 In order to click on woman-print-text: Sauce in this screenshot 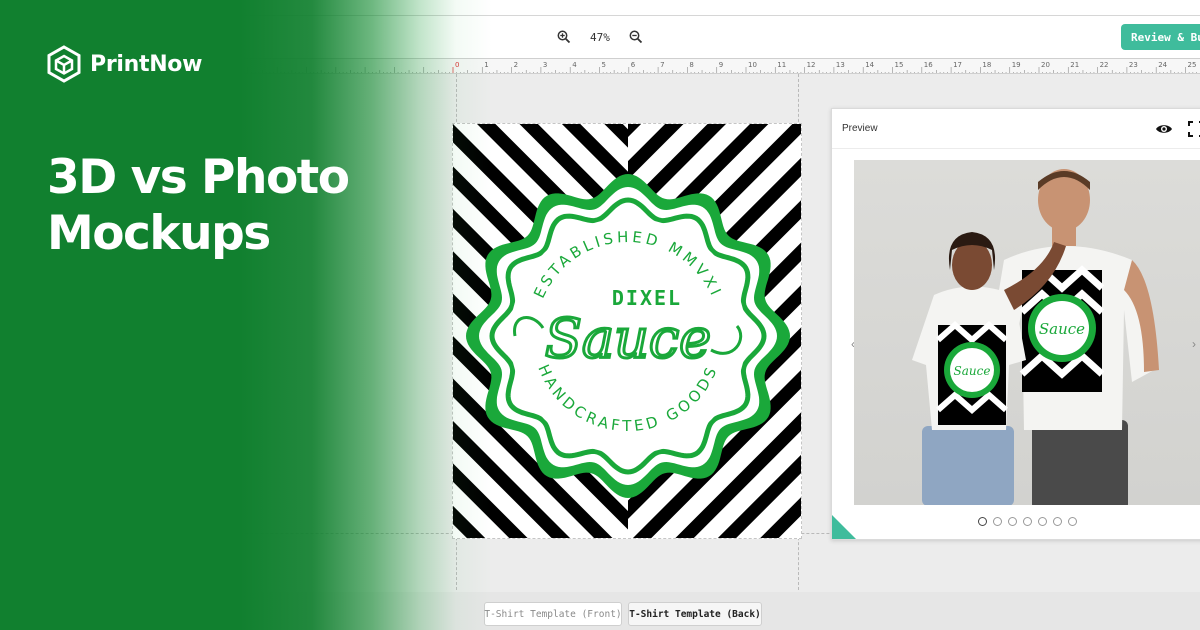, I will do `click(972, 371)`.